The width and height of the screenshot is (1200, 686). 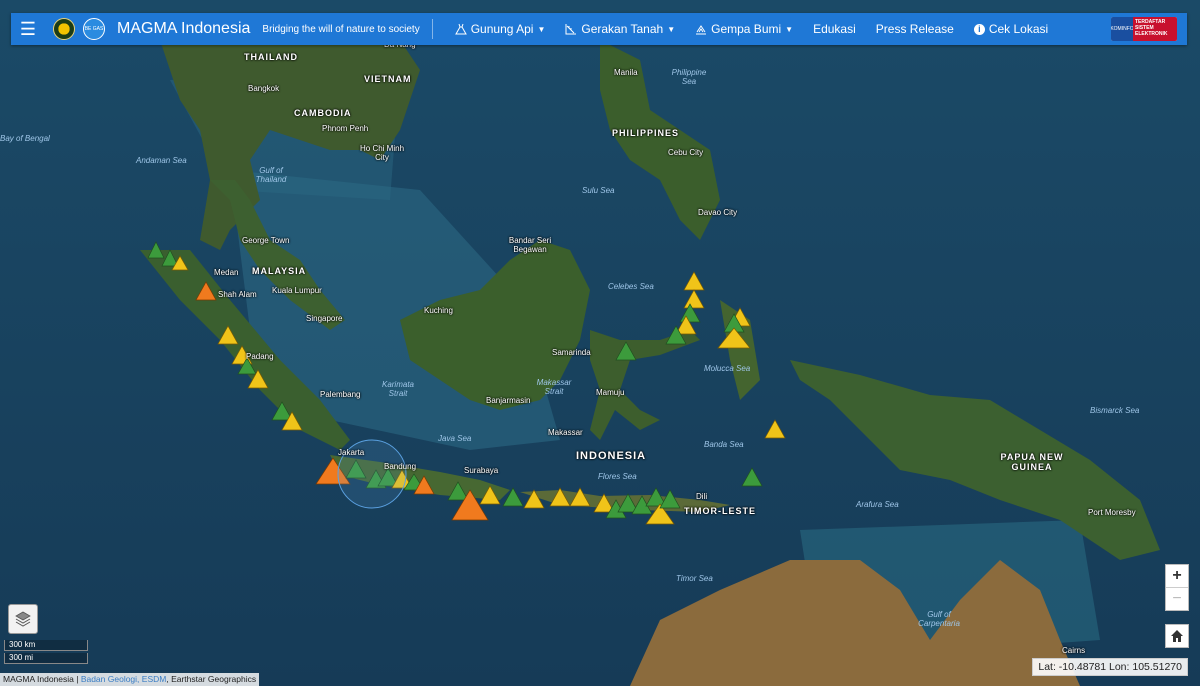 I want to click on sea-label: Andaman Sea, so click(x=161, y=160).